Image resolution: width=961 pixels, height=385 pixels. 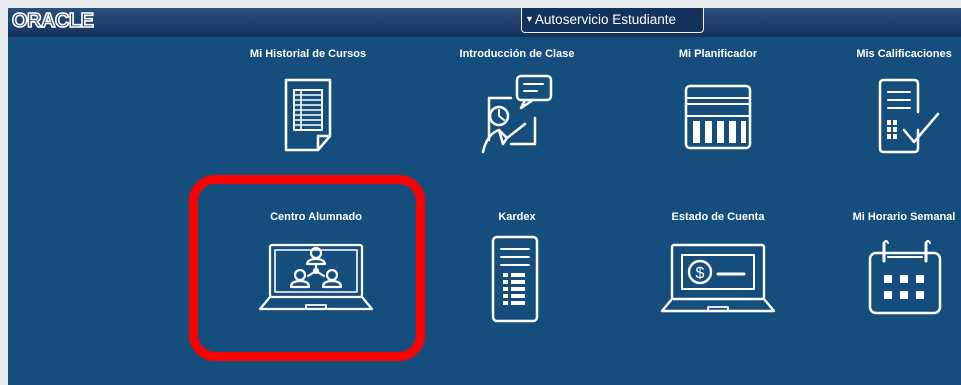 What do you see at coordinates (718, 217) in the screenshot?
I see `tile-title: Estado de Cuenta` at bounding box center [718, 217].